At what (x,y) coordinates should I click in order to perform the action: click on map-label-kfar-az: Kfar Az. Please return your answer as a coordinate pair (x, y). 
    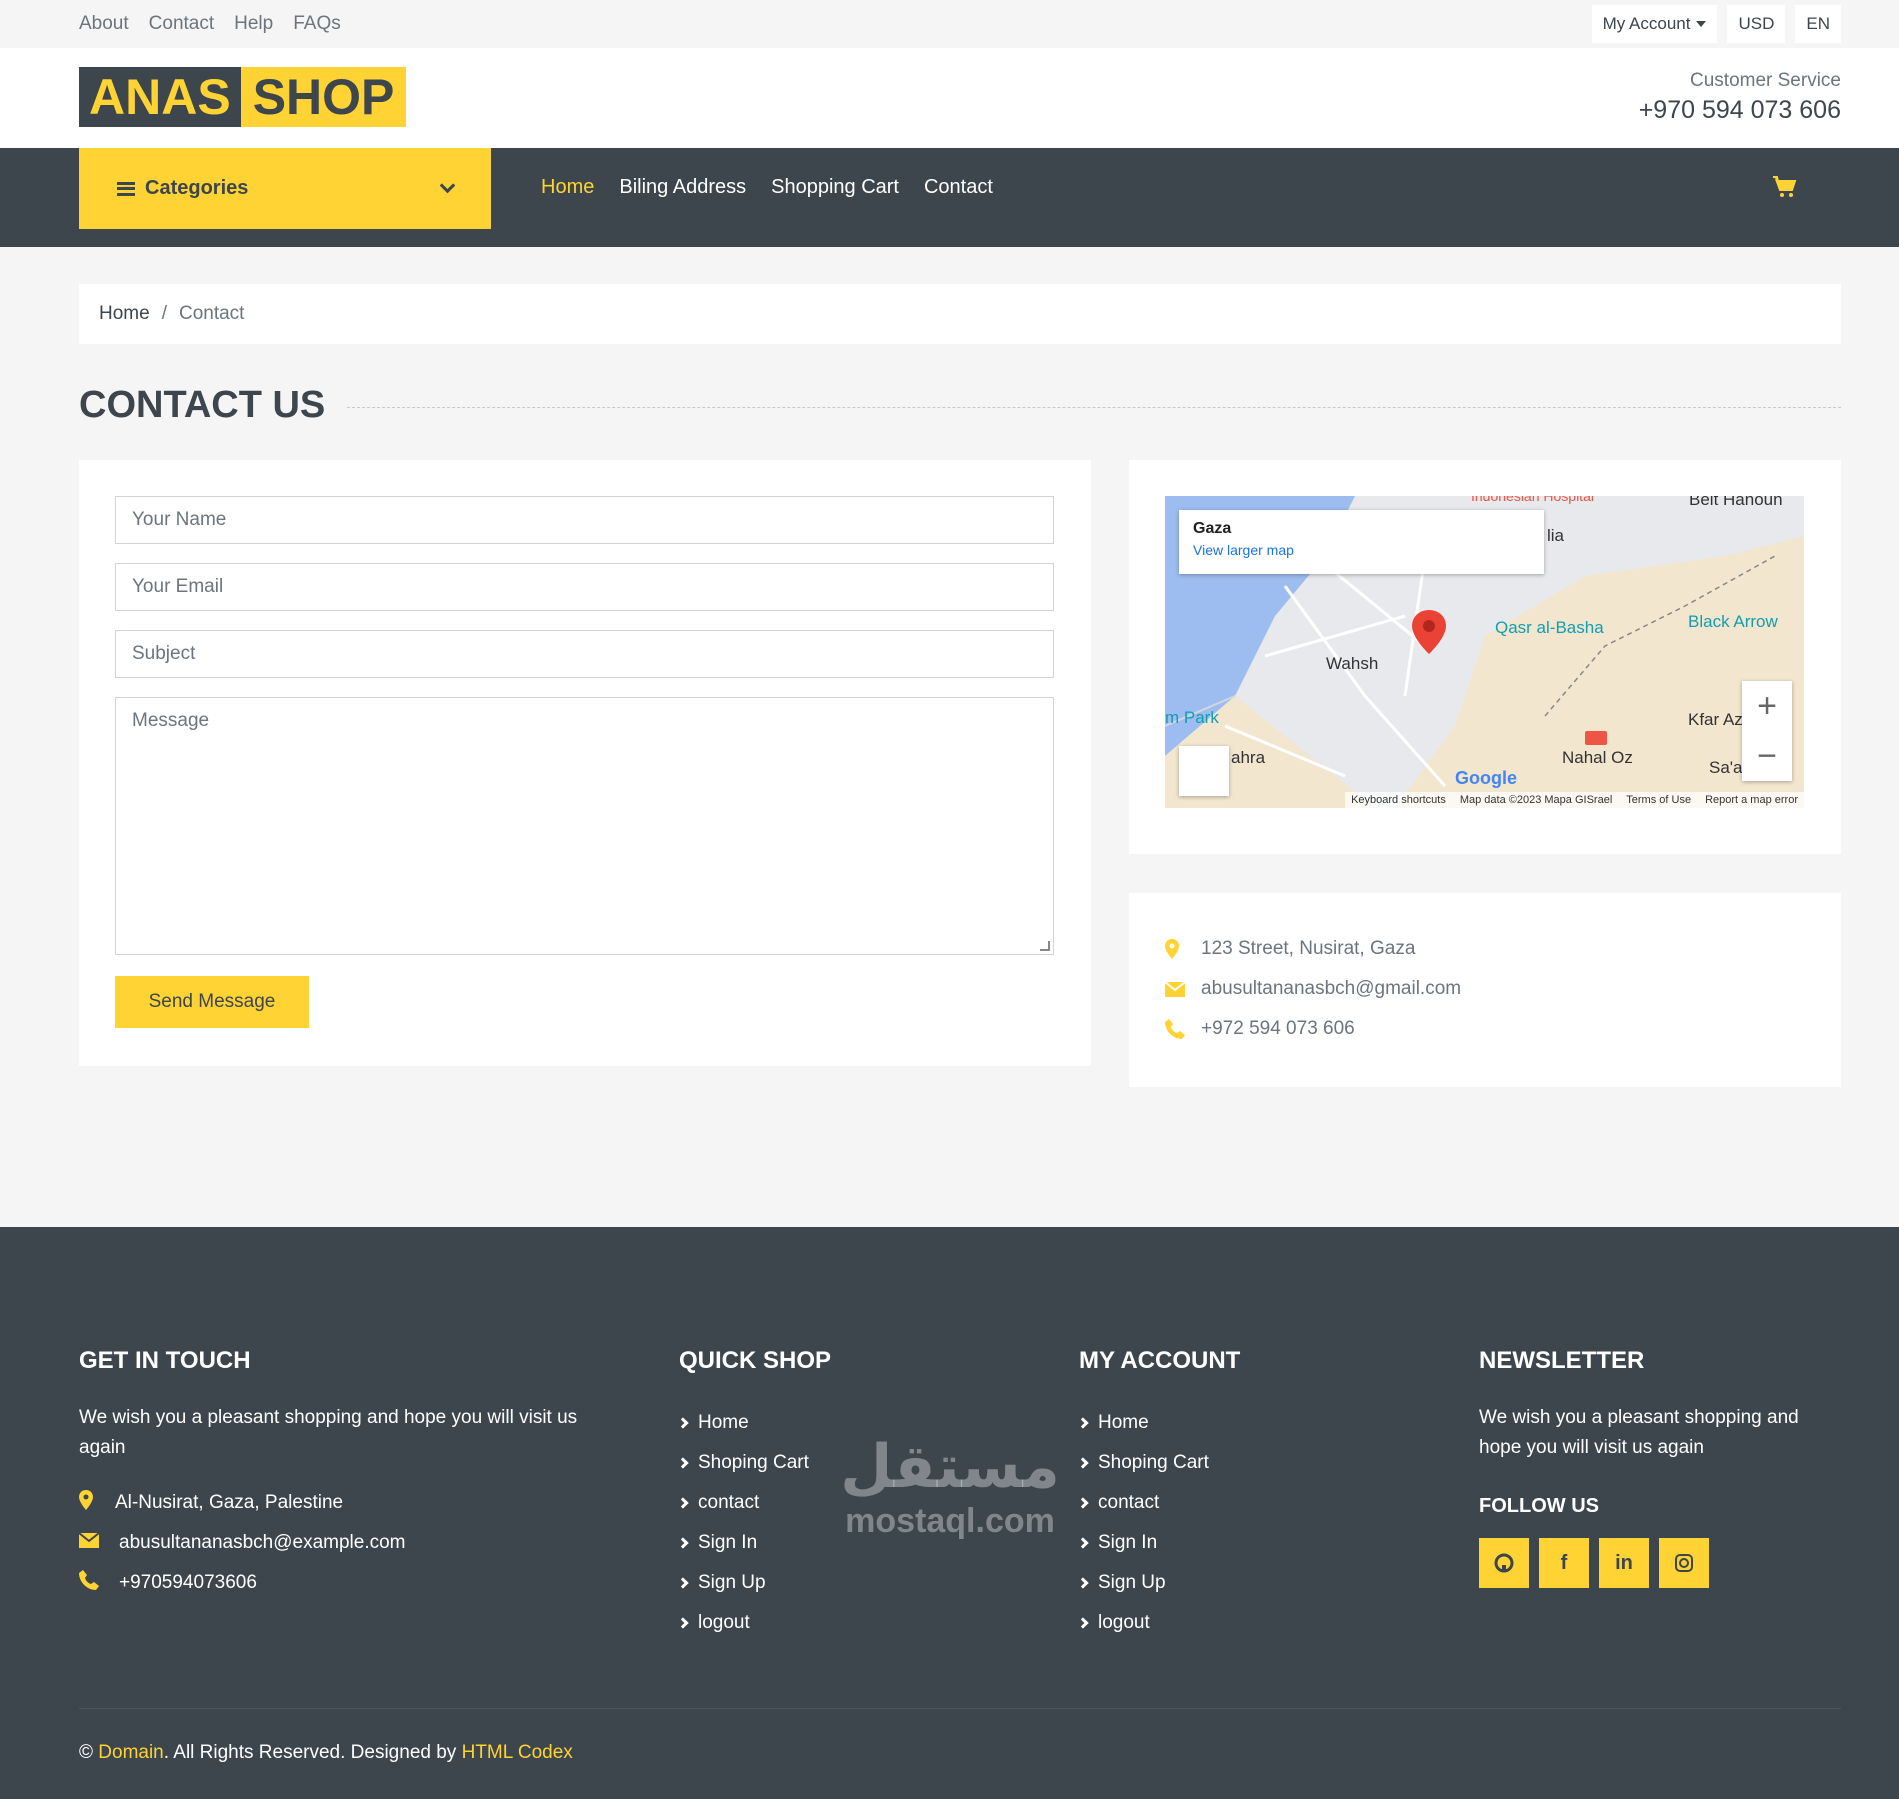
    Looking at the image, I should click on (1715, 719).